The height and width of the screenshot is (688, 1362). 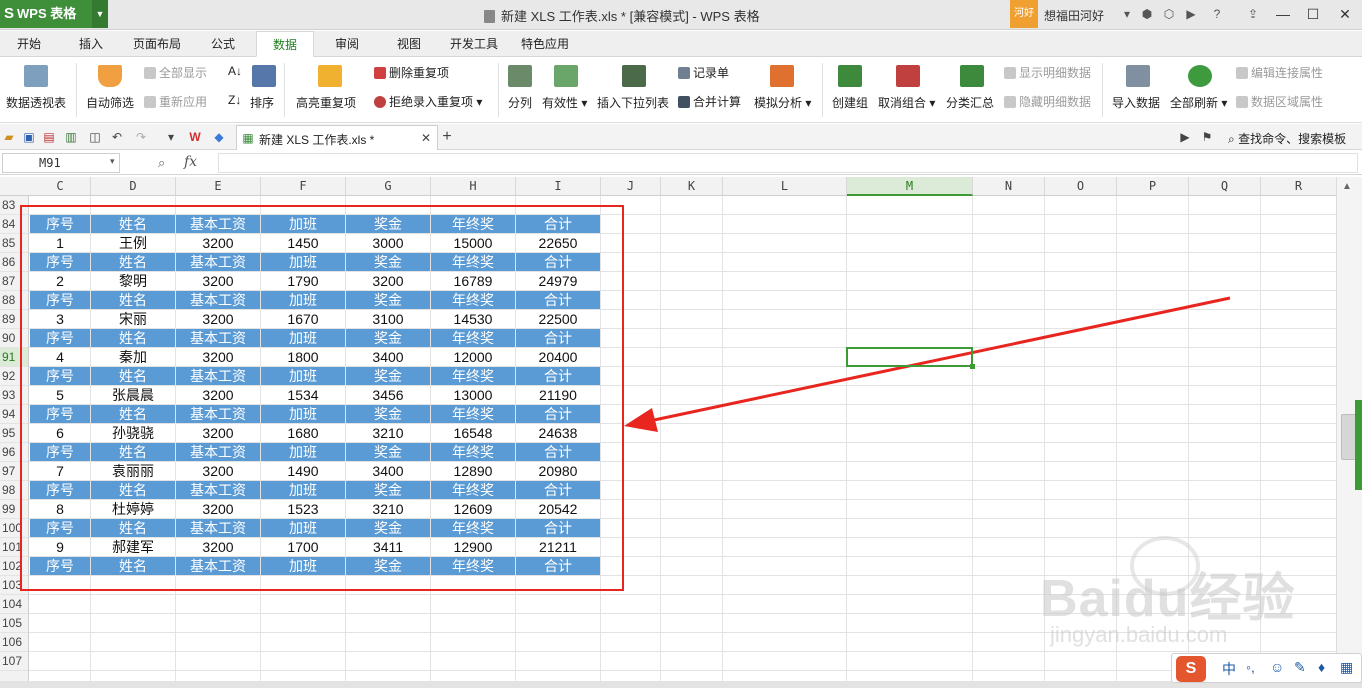 I want to click on close-tab-icon: ✕, so click(x=426, y=138).